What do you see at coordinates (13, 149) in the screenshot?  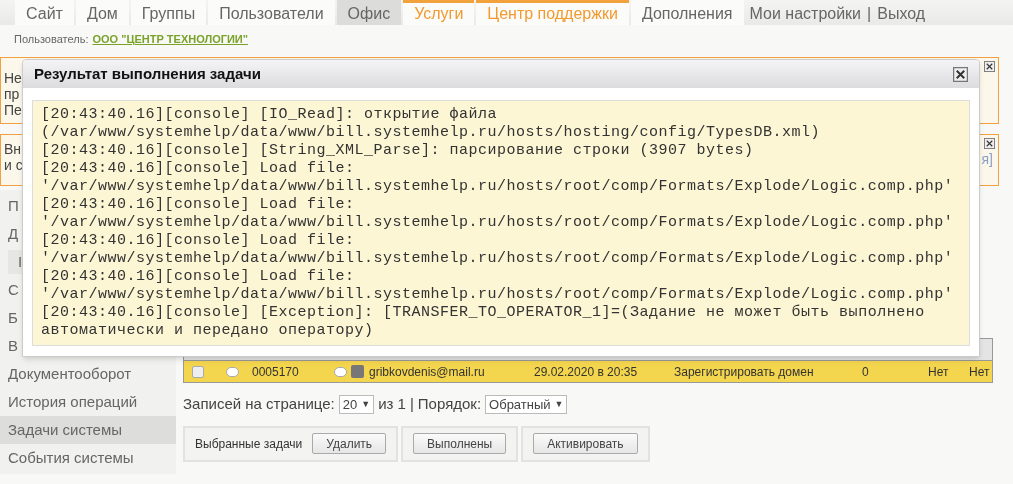 I see `notice-text: Вн` at bounding box center [13, 149].